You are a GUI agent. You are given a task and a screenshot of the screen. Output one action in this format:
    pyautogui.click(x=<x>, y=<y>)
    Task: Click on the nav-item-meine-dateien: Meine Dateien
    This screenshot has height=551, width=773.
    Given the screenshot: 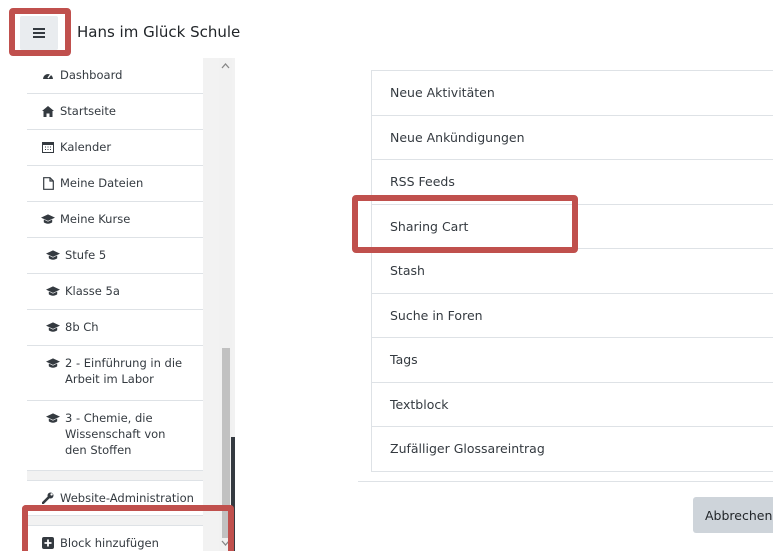 What is the action you would take?
    pyautogui.click(x=115, y=184)
    